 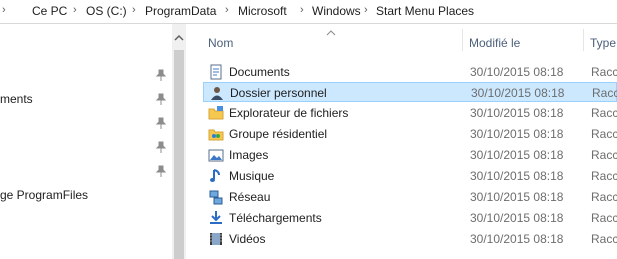 What do you see at coordinates (220, 43) in the screenshot?
I see `column-header-name: Nom` at bounding box center [220, 43].